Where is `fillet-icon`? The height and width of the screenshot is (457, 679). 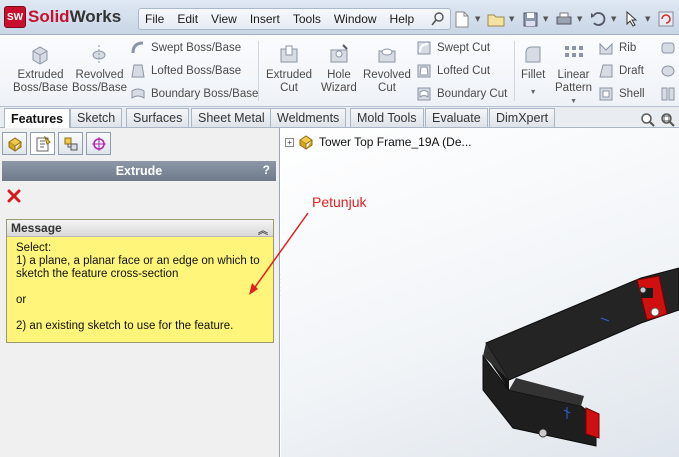
fillet-icon is located at coordinates (533, 54).